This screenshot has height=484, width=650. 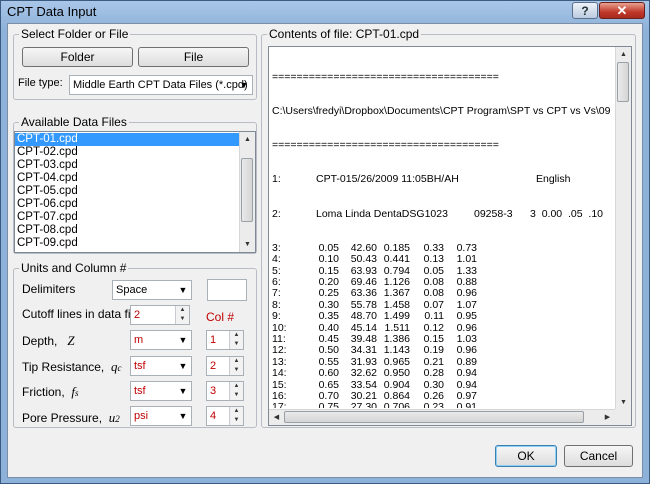 What do you see at coordinates (279, 373) in the screenshot?
I see `line-number: 14:` at bounding box center [279, 373].